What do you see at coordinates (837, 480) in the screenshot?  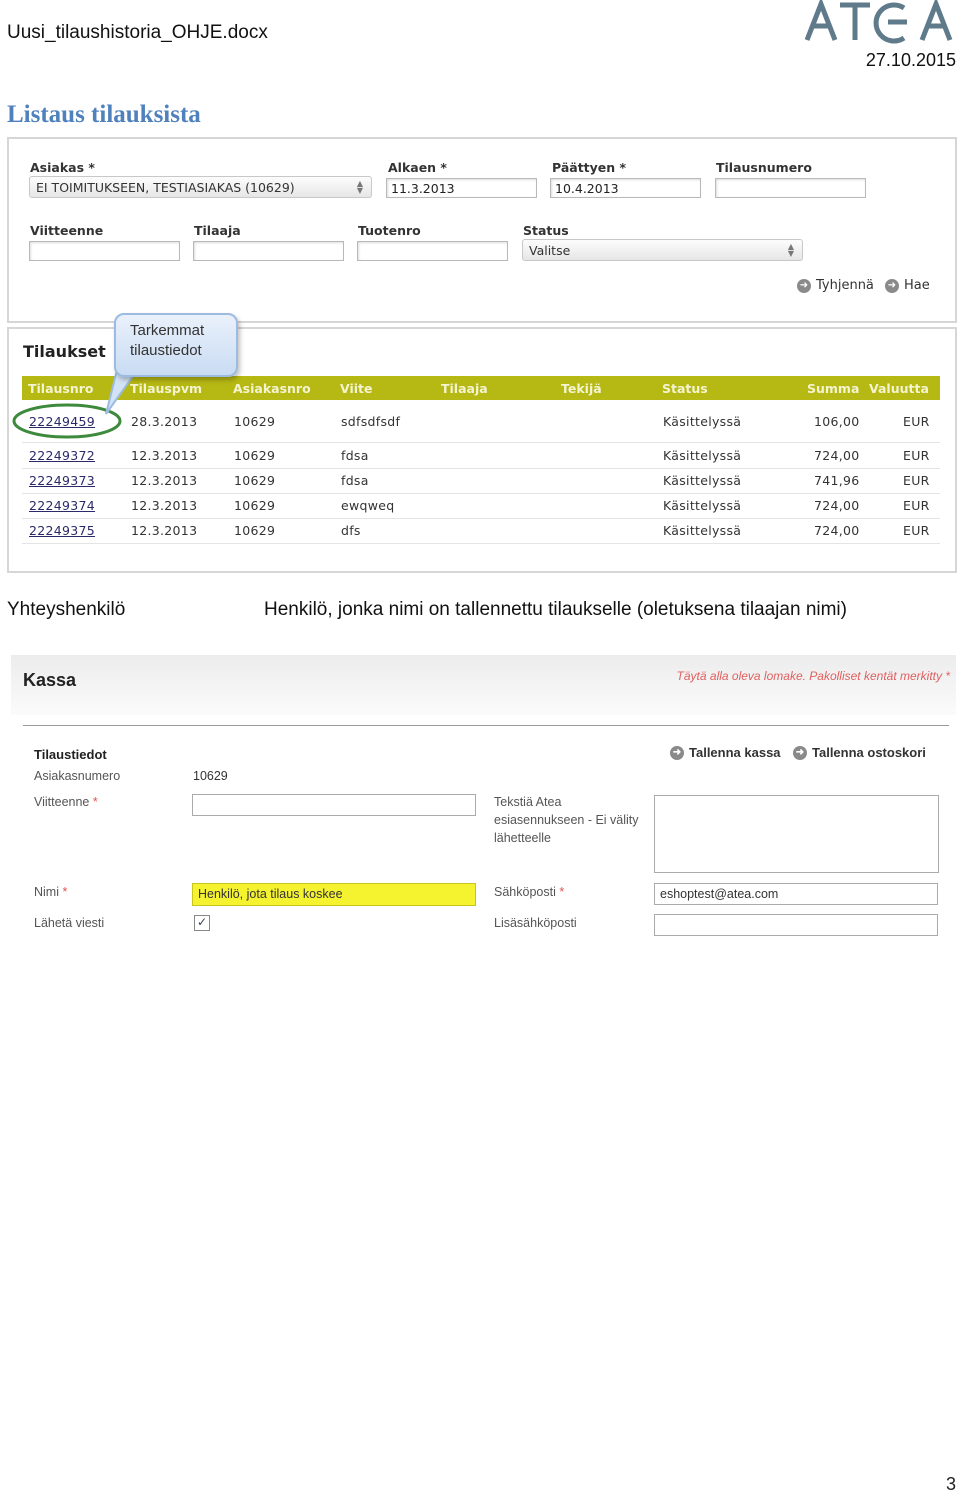 I see `order-sum: 741,96` at bounding box center [837, 480].